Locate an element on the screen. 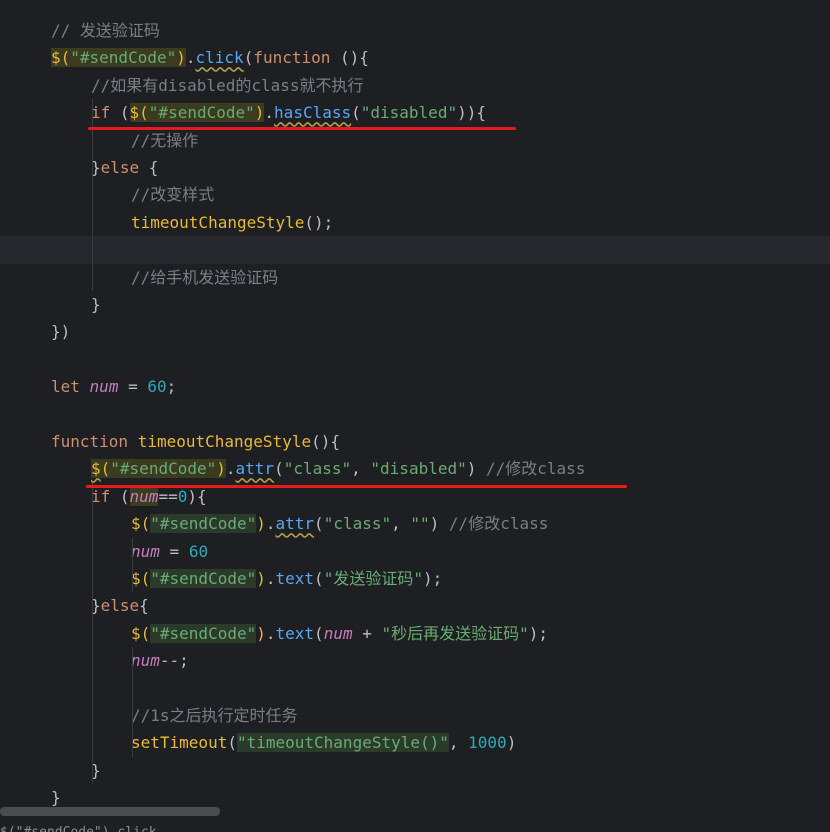  code-line: $("#sendCode").text(num + "秒后再发送验证码"); is located at coordinates (415, 633).